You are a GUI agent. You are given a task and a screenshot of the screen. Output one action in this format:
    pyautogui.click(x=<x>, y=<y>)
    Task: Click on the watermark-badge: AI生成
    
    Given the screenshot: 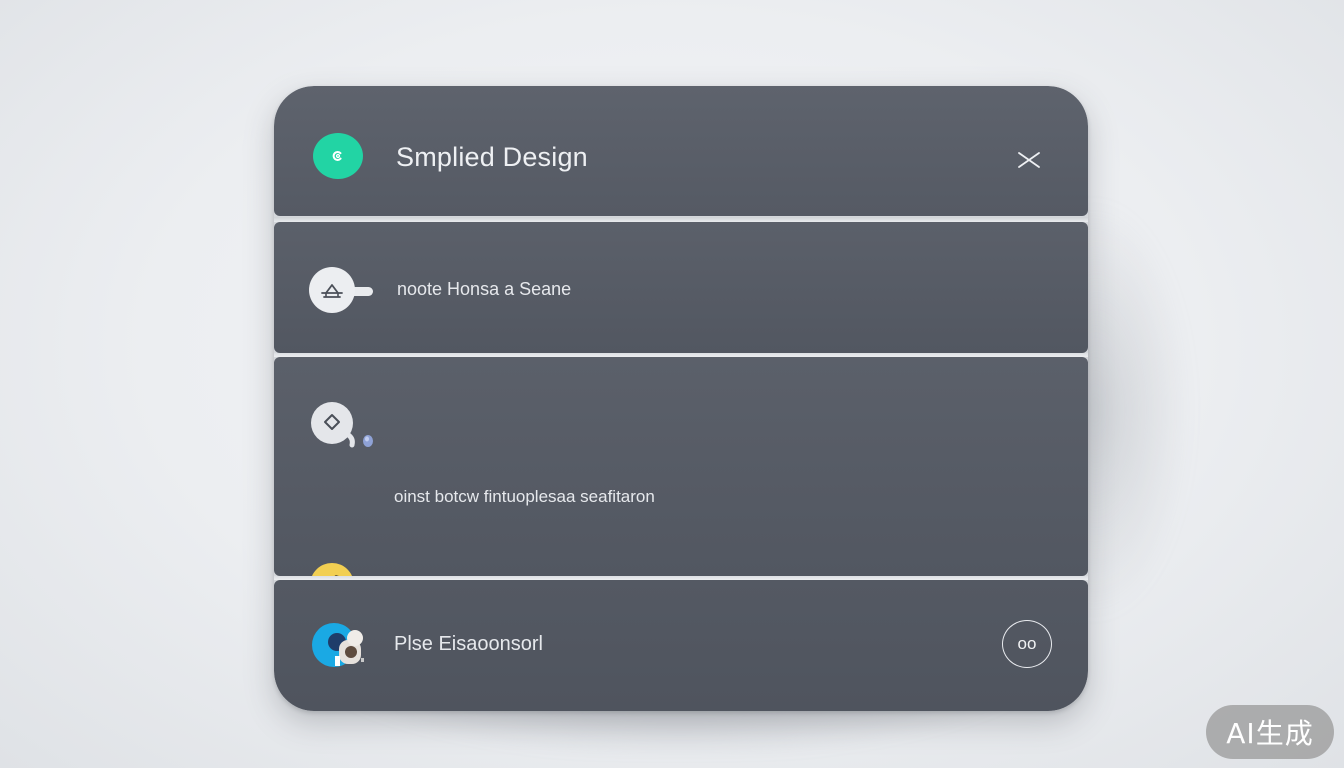 What is the action you would take?
    pyautogui.click(x=1270, y=732)
    